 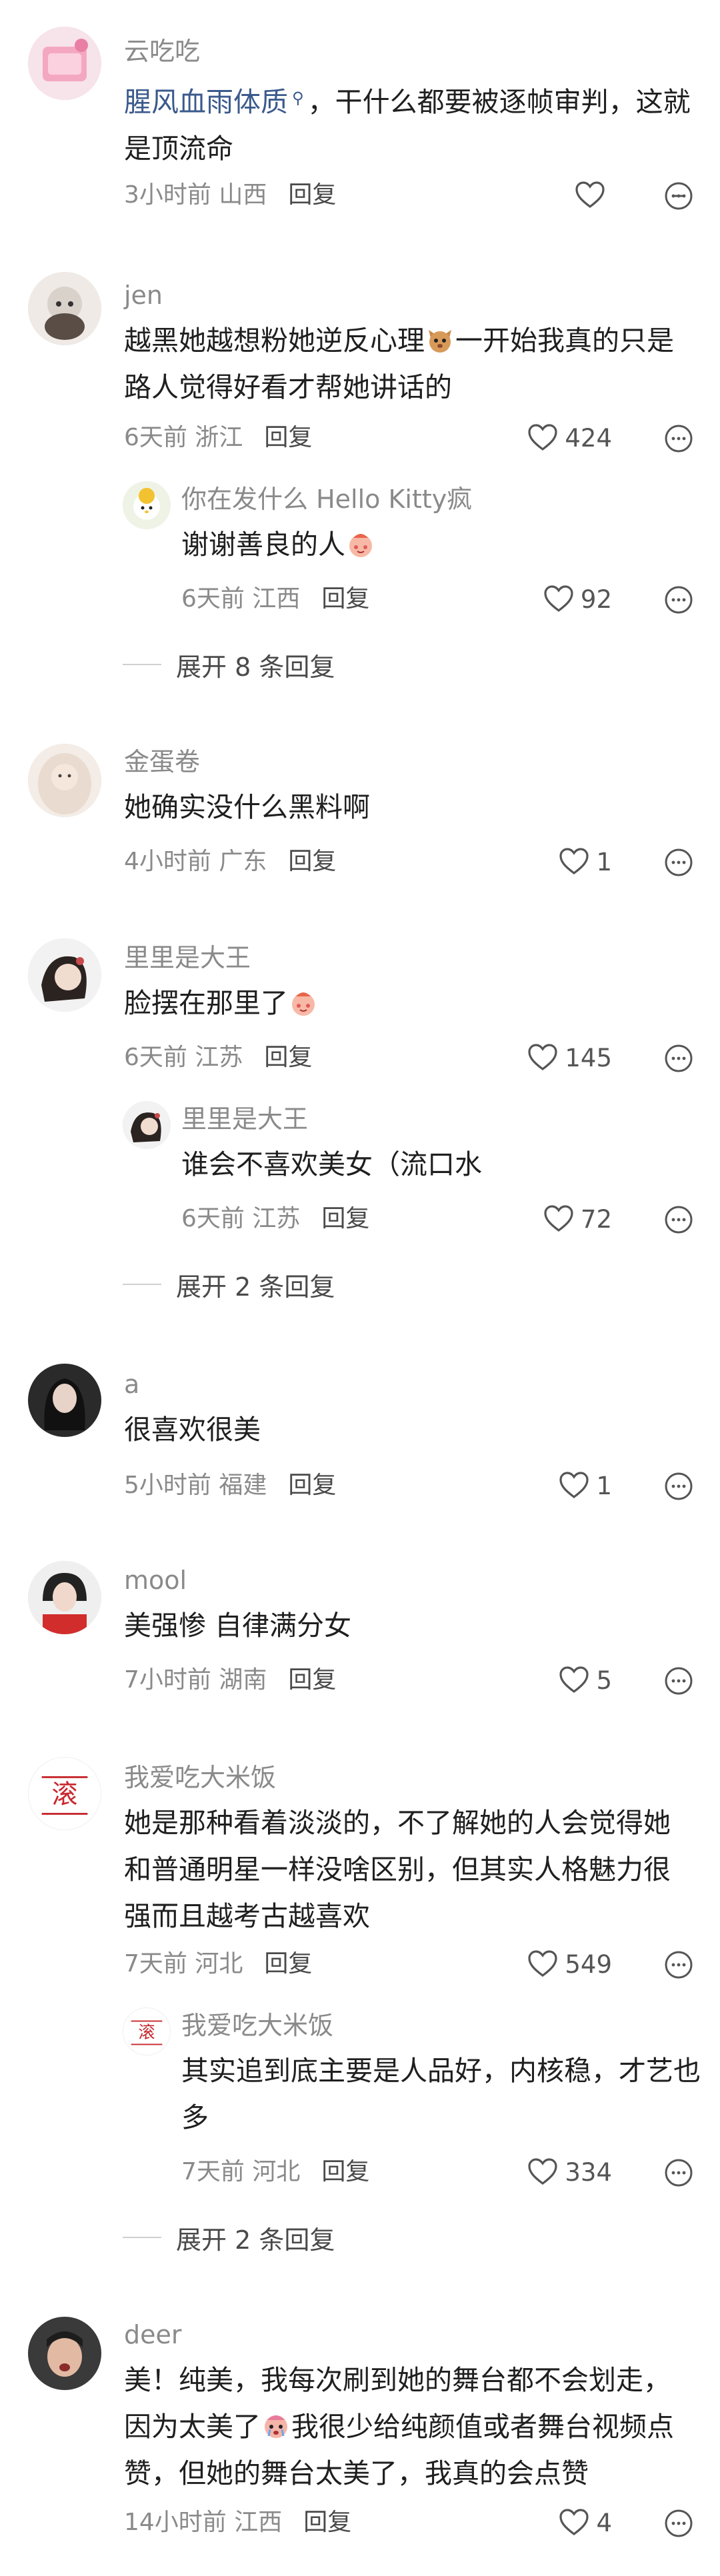 I want to click on like-count: 424, so click(x=588, y=438).